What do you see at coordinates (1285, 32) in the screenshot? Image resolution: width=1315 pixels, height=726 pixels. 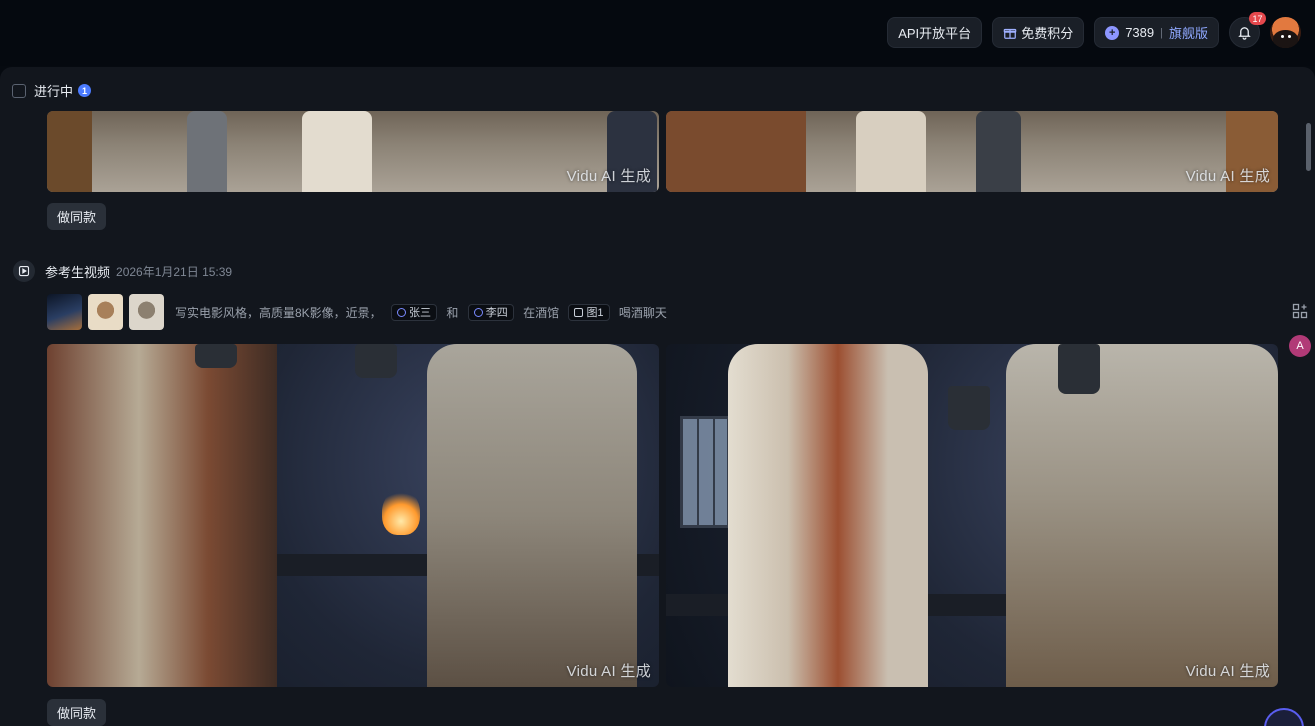 I see `avatar` at bounding box center [1285, 32].